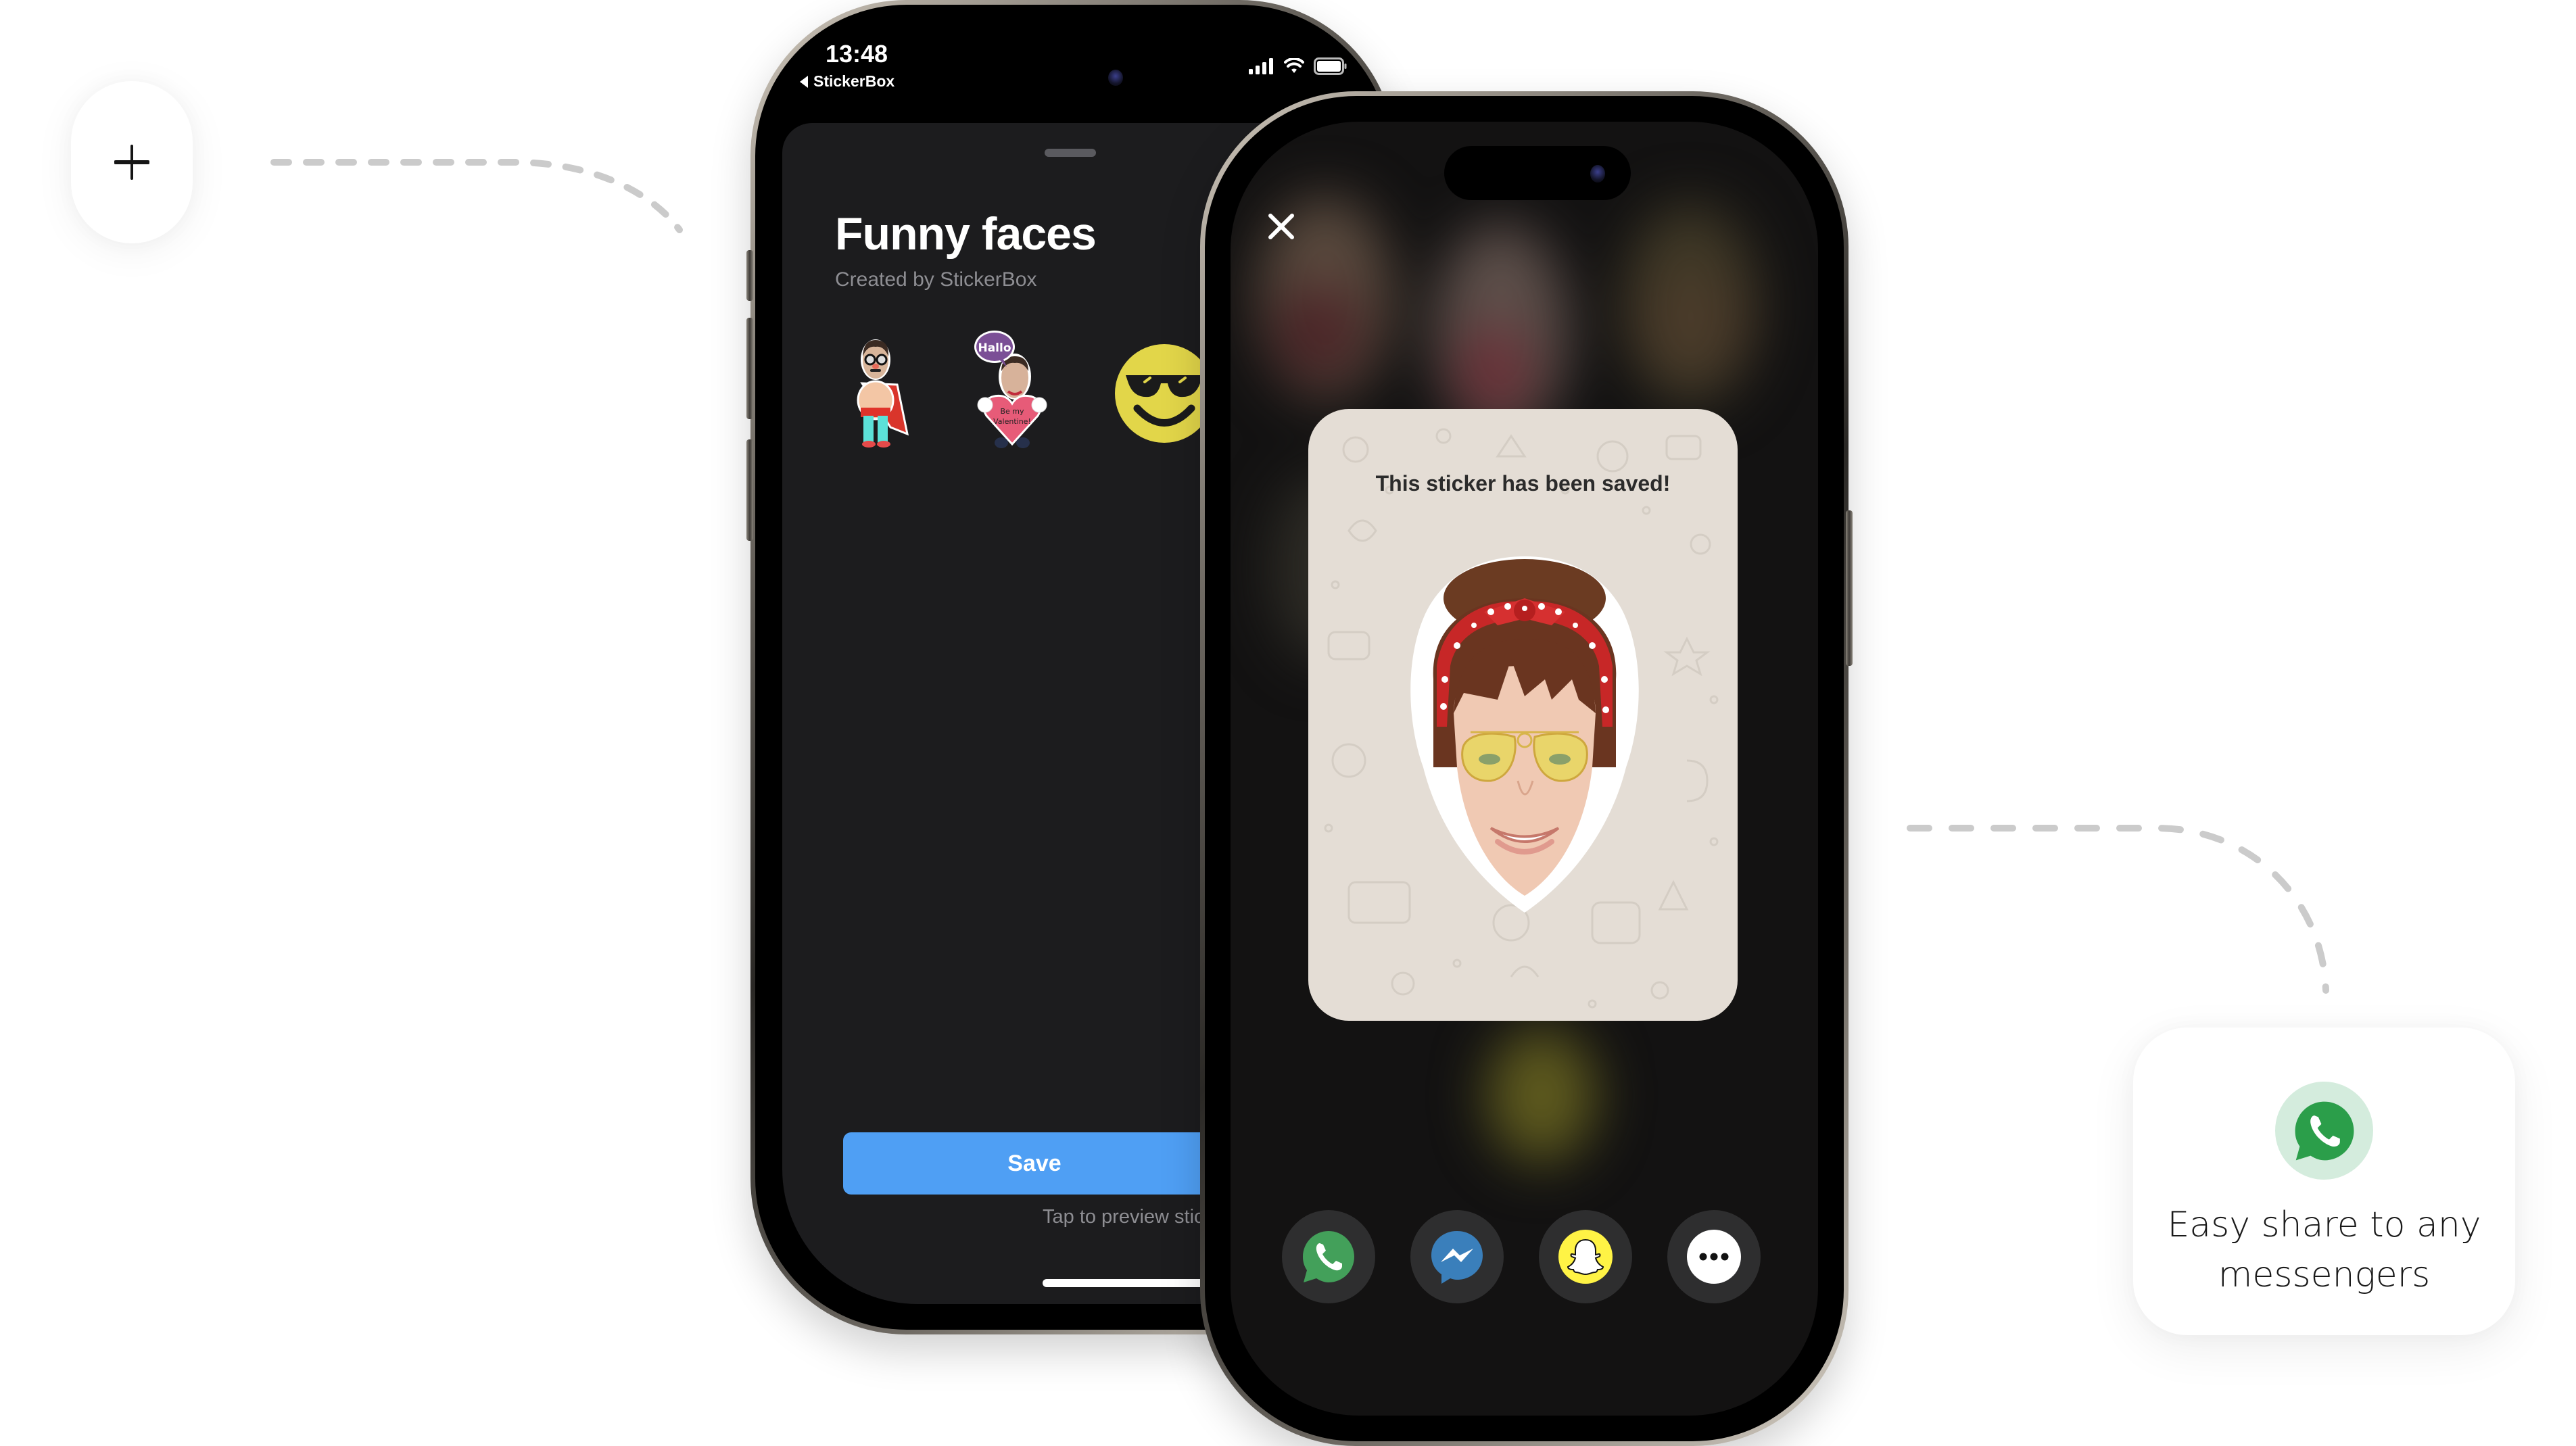 This screenshot has height=1446, width=2576. Describe the element at coordinates (883, 393) in the screenshot. I see `superhero-man-sticker-image` at that location.